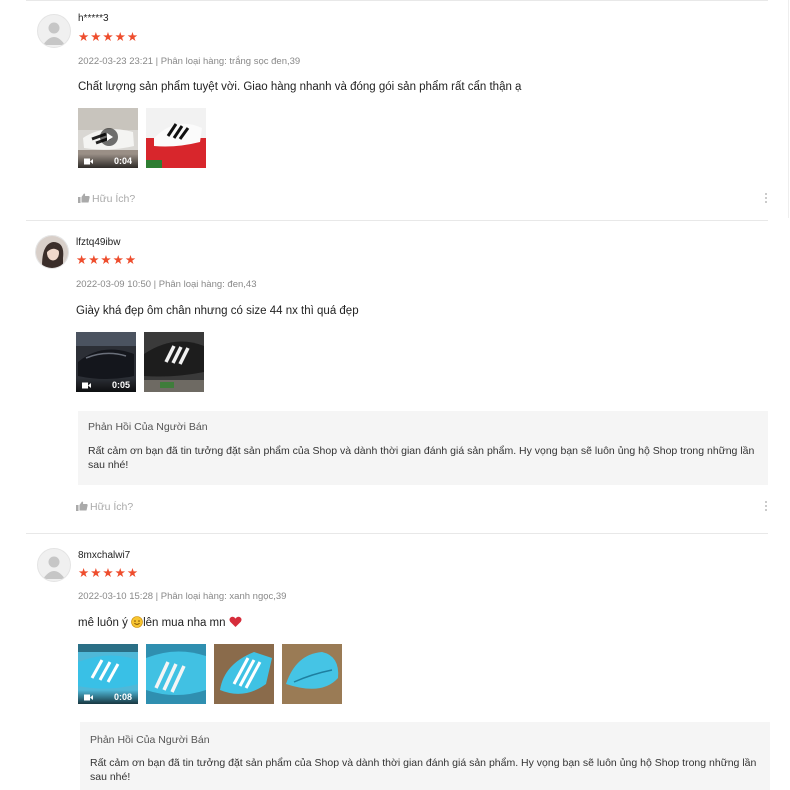 The height and width of the screenshot is (790, 790). I want to click on reviewer-username: h*****3, so click(93, 18).